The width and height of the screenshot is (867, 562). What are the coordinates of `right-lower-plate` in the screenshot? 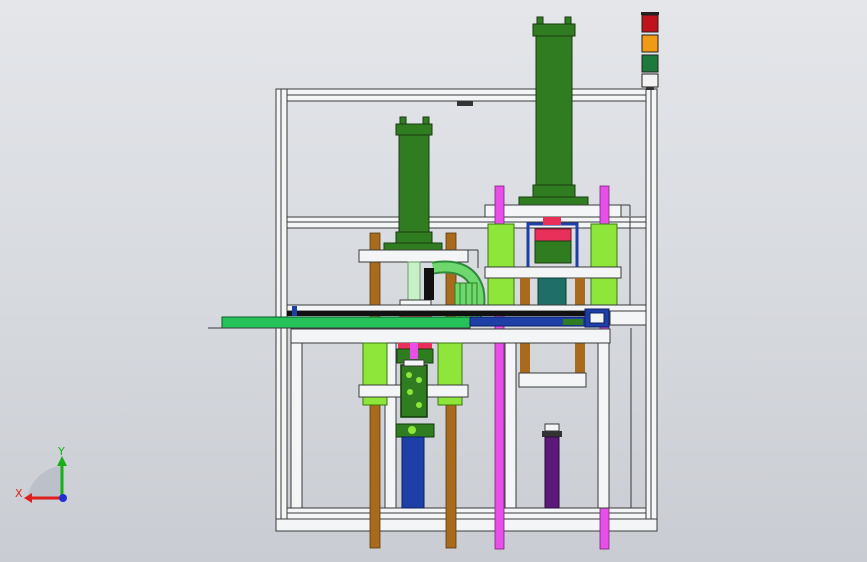 It's located at (553, 272).